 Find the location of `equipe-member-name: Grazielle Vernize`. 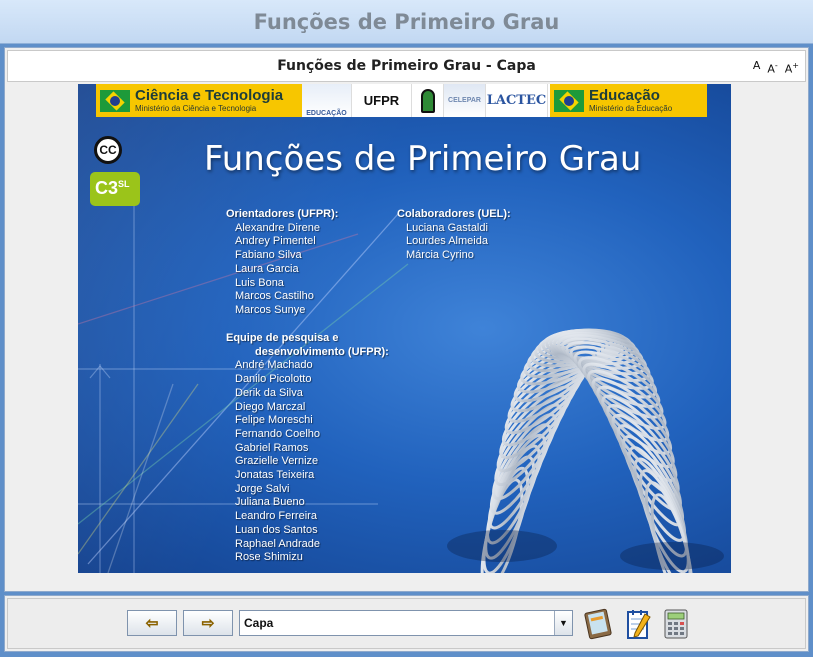

equipe-member-name: Grazielle Vernize is located at coordinates (277, 461).